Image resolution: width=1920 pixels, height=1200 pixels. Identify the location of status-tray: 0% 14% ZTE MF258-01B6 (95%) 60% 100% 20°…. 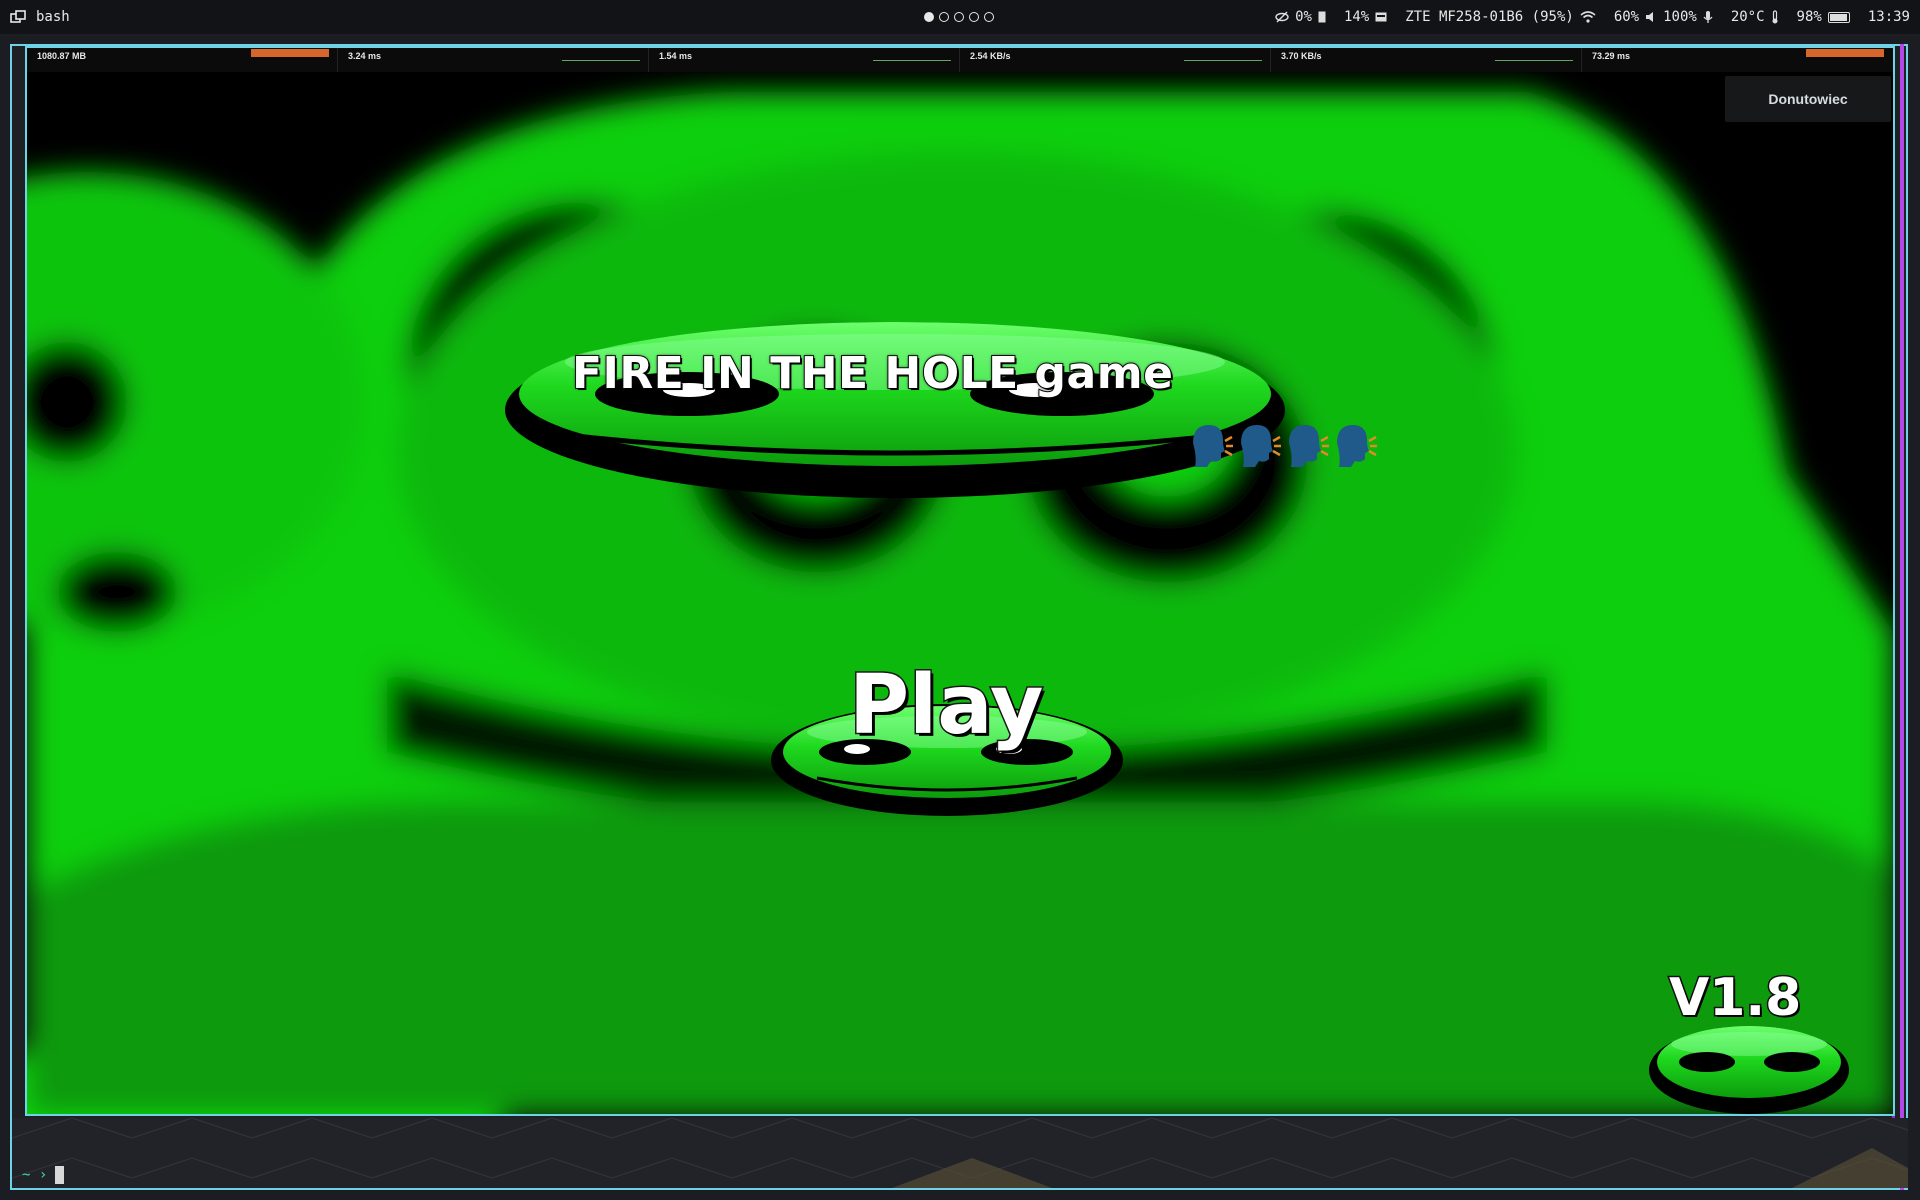
(1583, 17).